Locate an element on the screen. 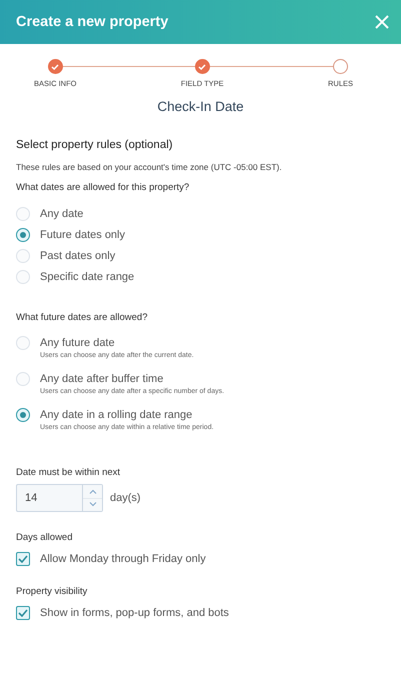 This screenshot has width=401, height=673. option-label: Specific date range is located at coordinates (87, 277).